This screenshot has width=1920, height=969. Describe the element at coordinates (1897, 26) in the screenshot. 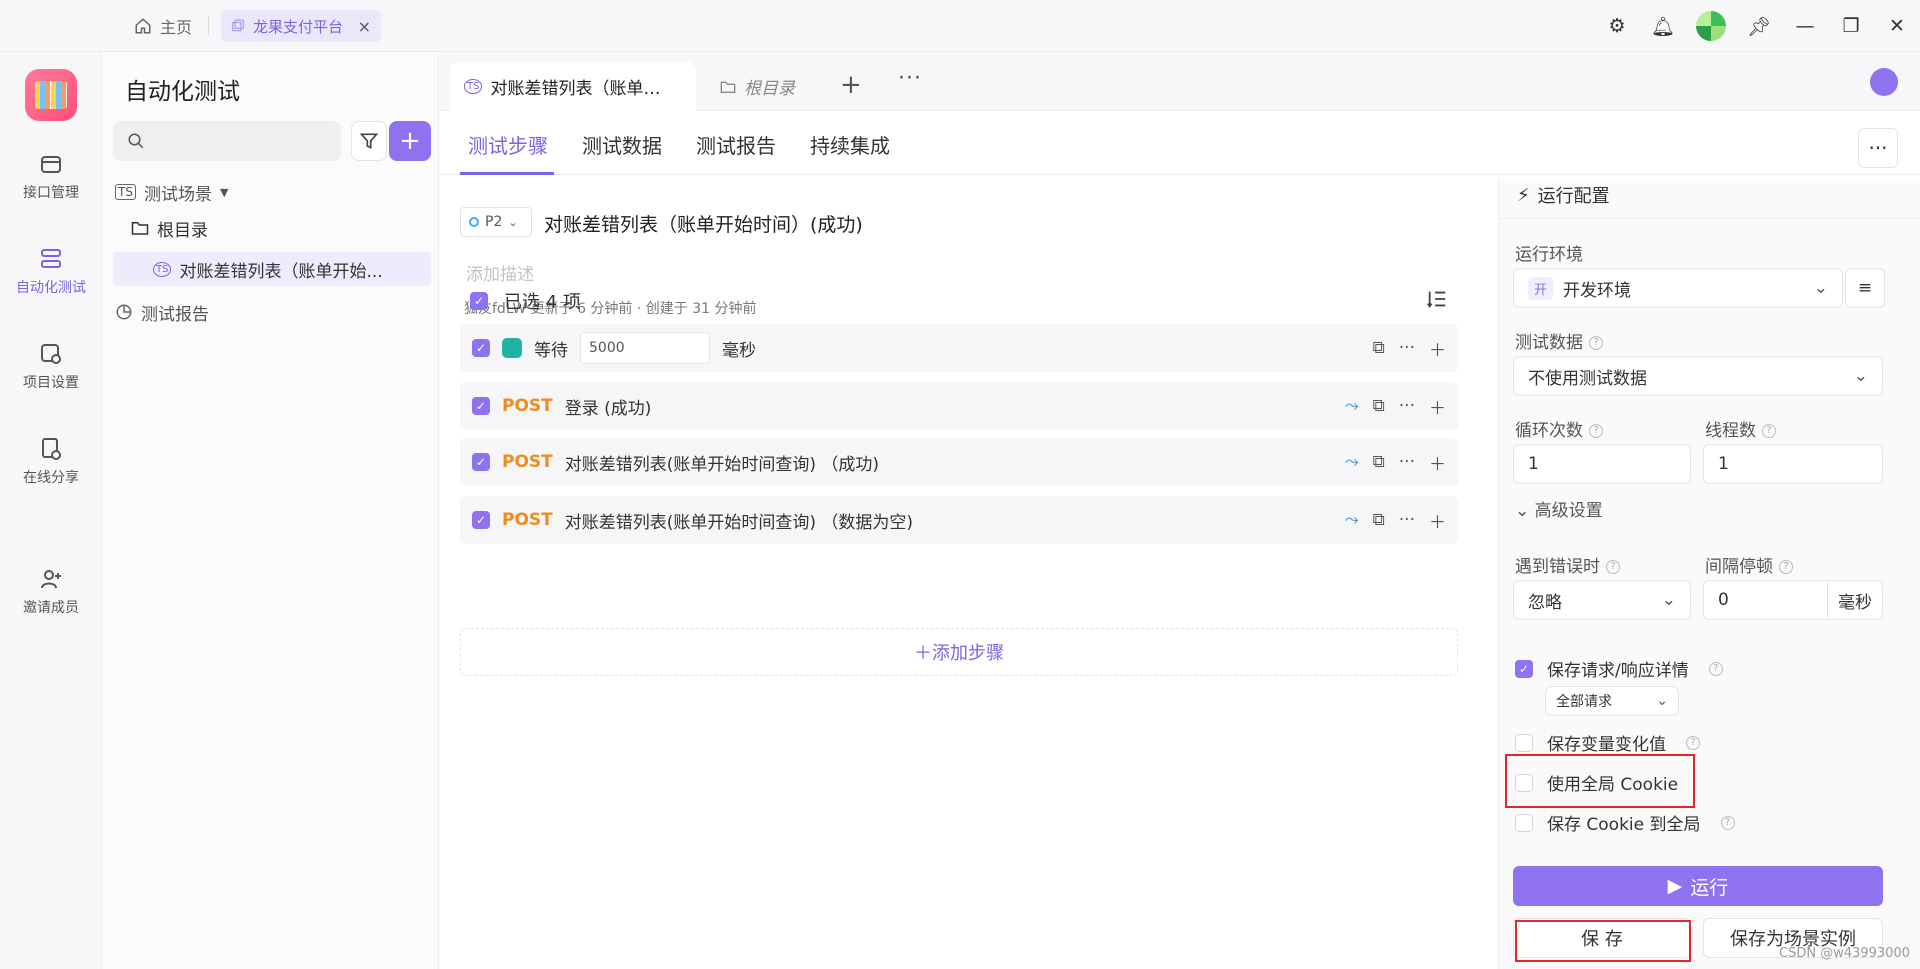

I see `close-window-icon: ✕` at that location.